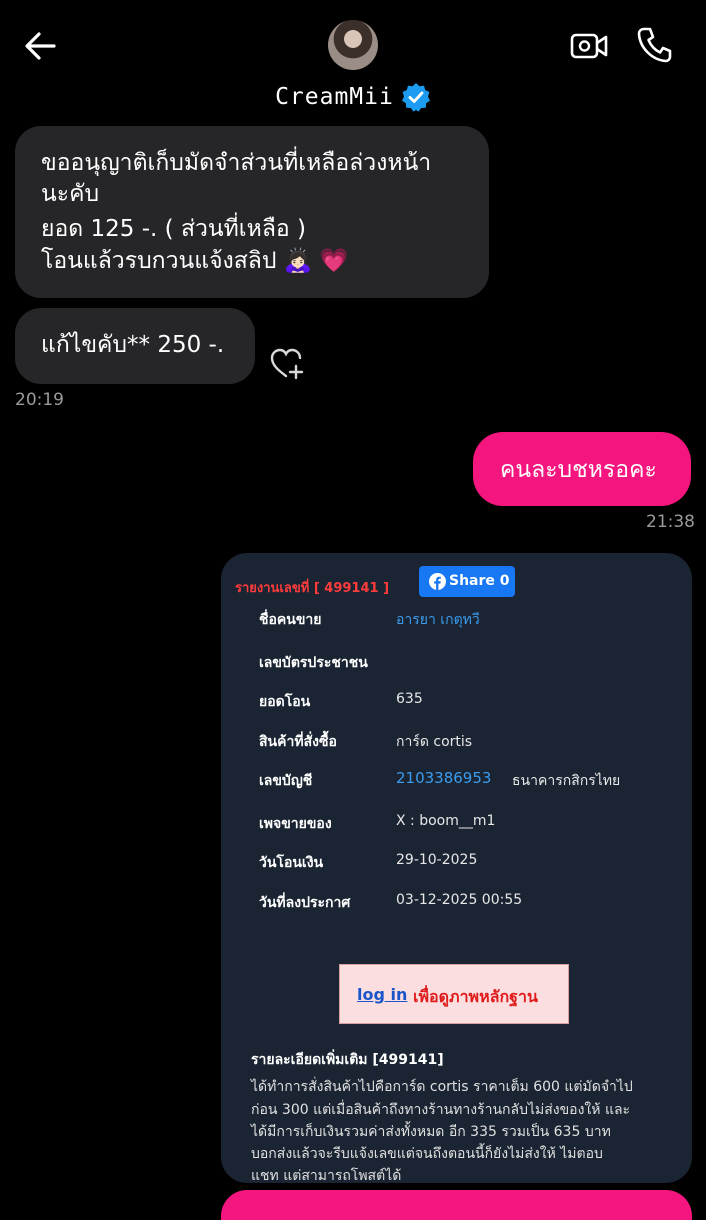 This screenshot has height=1220, width=706. What do you see at coordinates (174, 229) in the screenshot?
I see `message-line: ยอด 125 -. ( ส่วนที่เหลือ )` at bounding box center [174, 229].